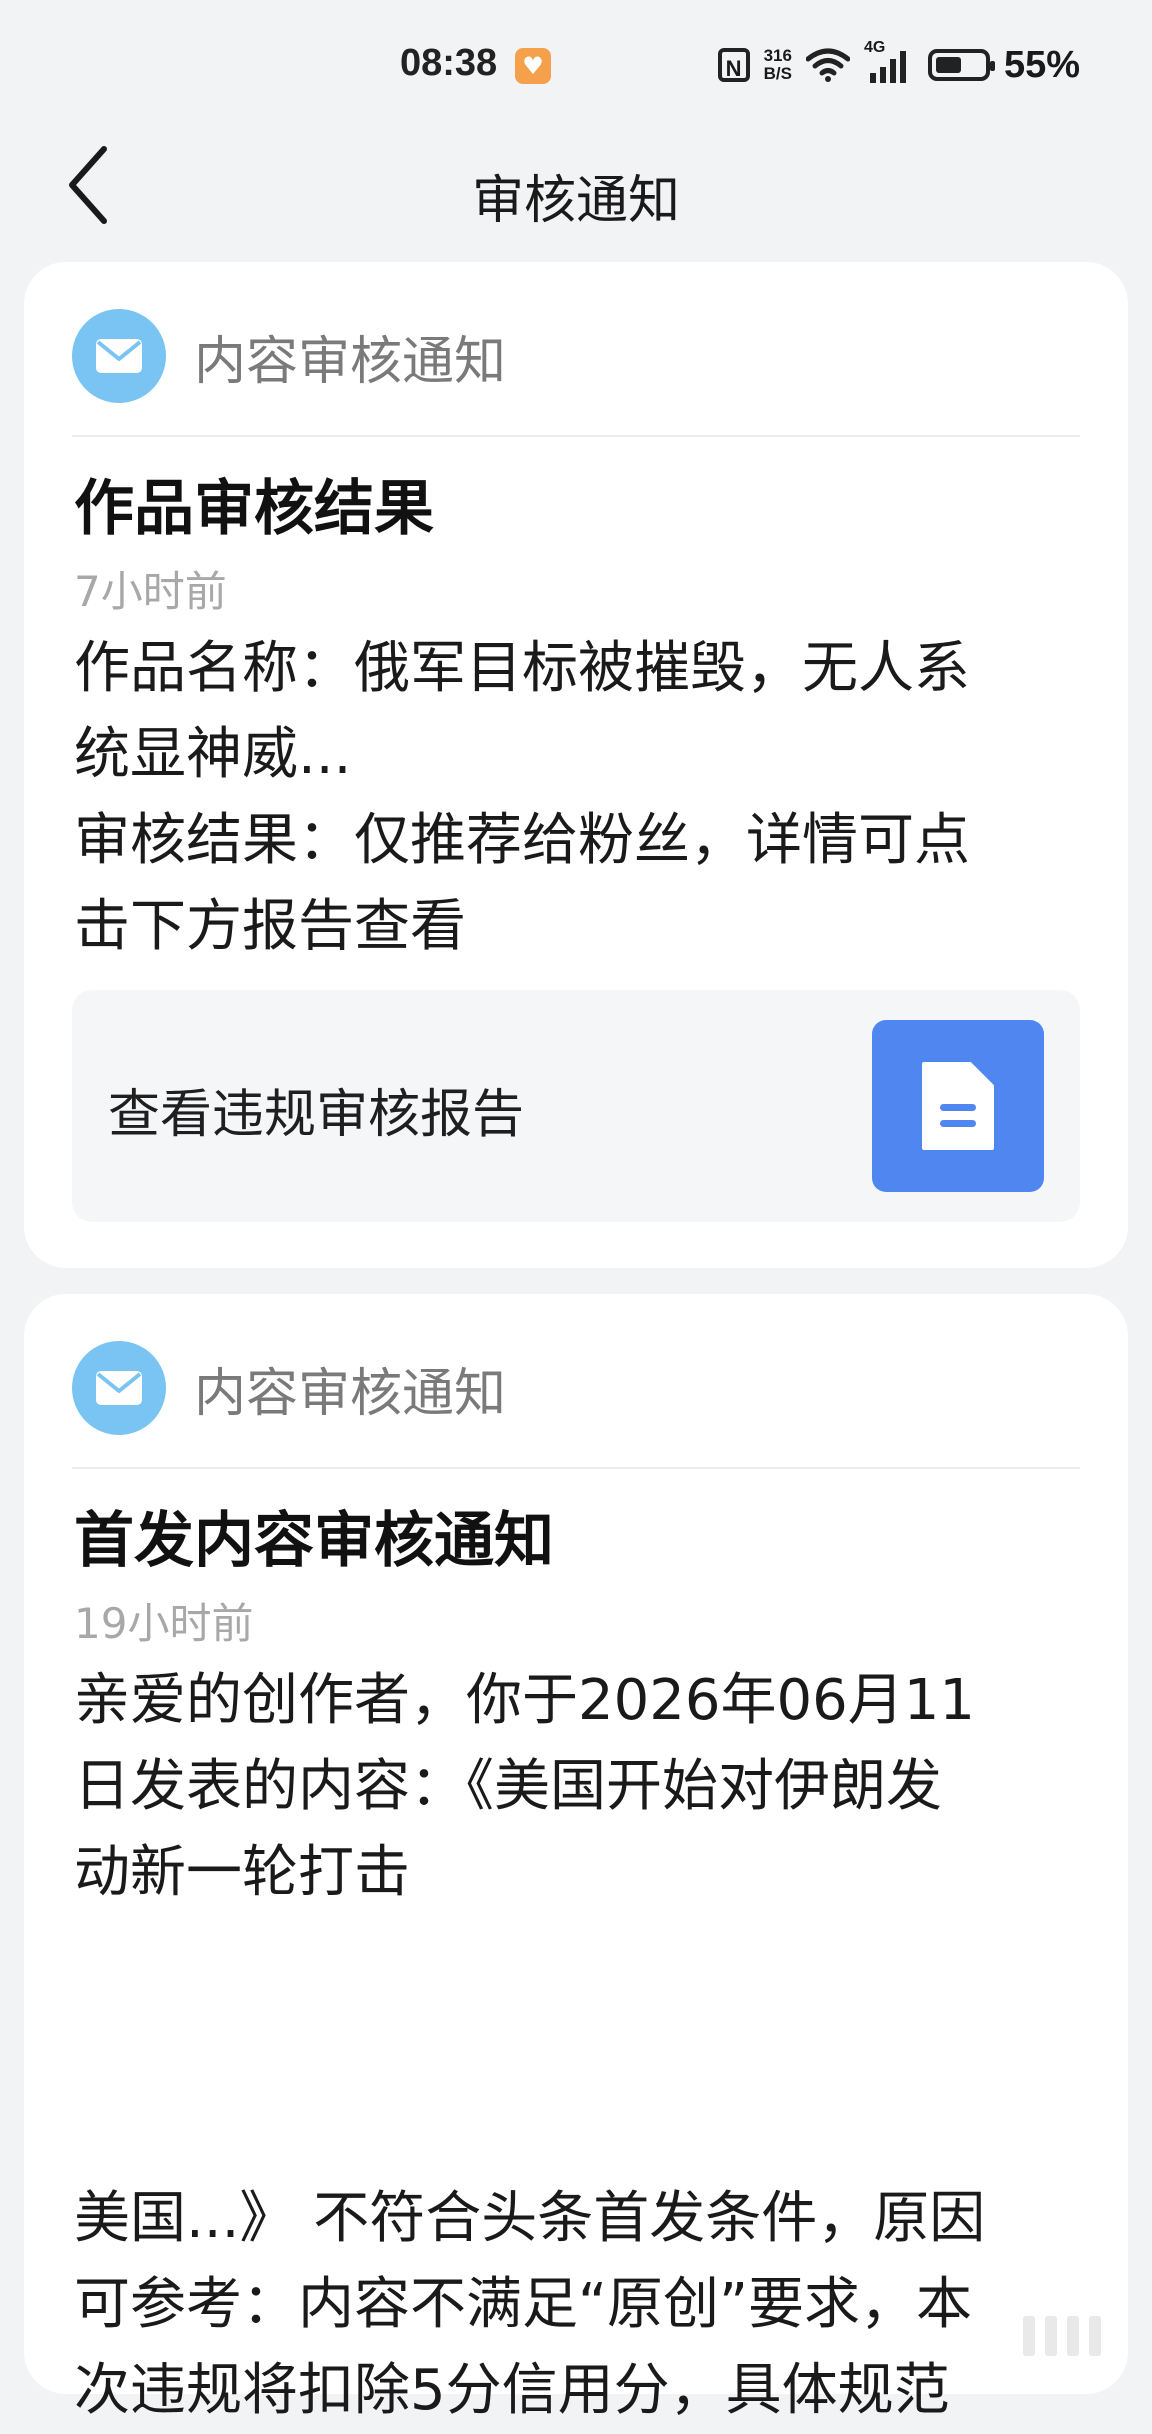  Describe the element at coordinates (523, 2304) in the screenshot. I see `body-line: 可参考：内容不满足“原创”要求，本` at that location.